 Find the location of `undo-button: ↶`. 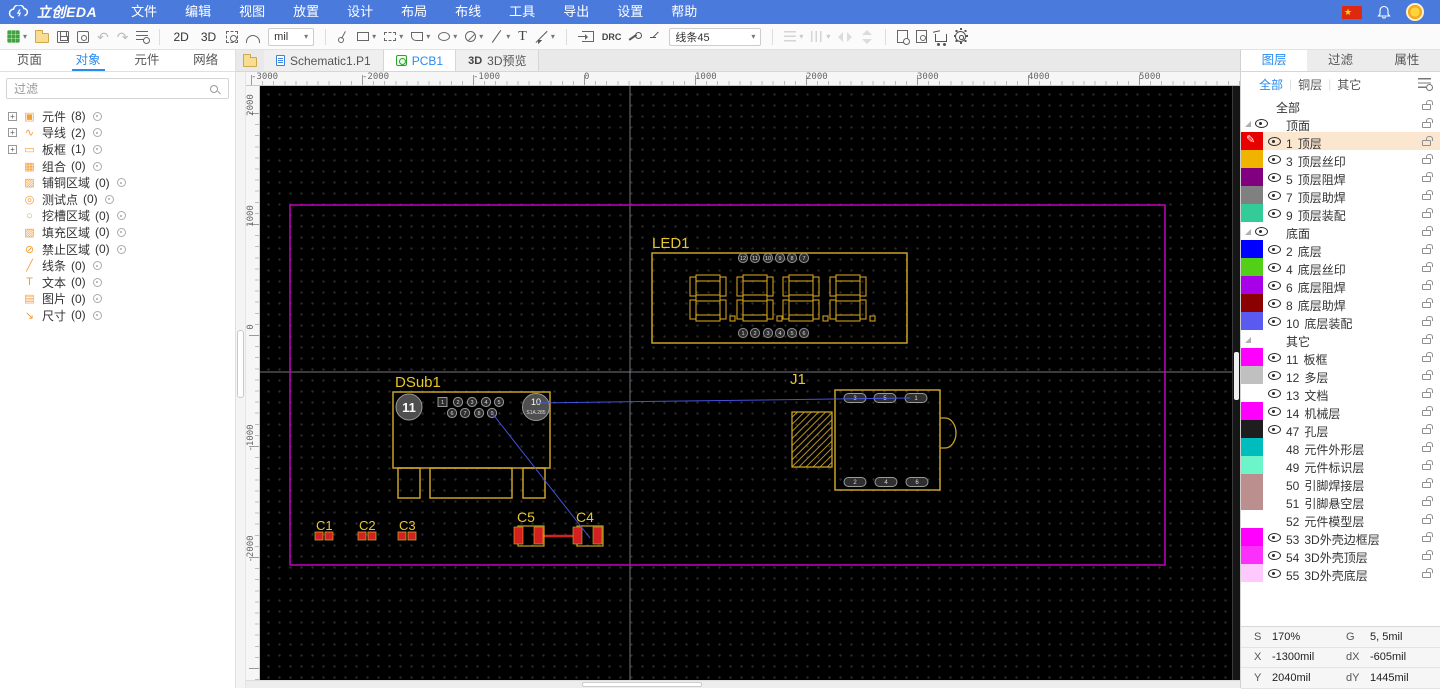

undo-button: ↶ is located at coordinates (103, 37).